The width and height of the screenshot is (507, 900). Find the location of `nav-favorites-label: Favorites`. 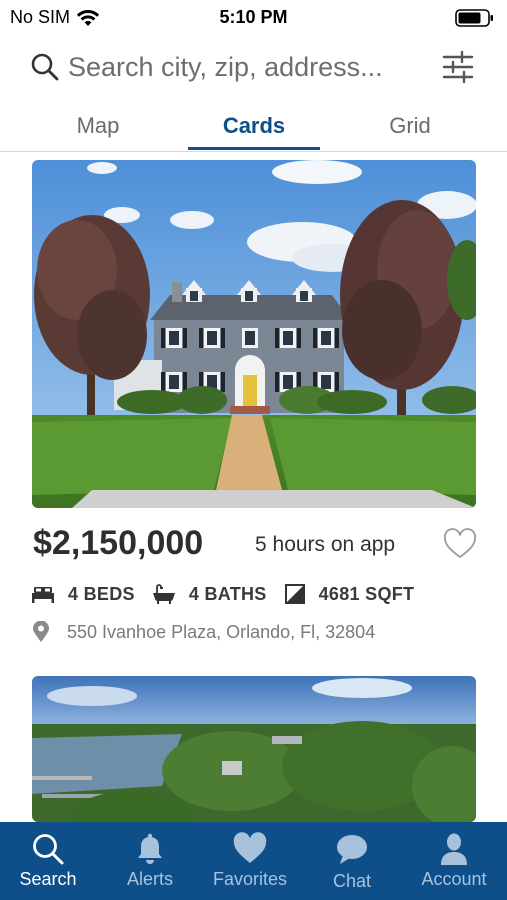

nav-favorites-label: Favorites is located at coordinates (250, 879).